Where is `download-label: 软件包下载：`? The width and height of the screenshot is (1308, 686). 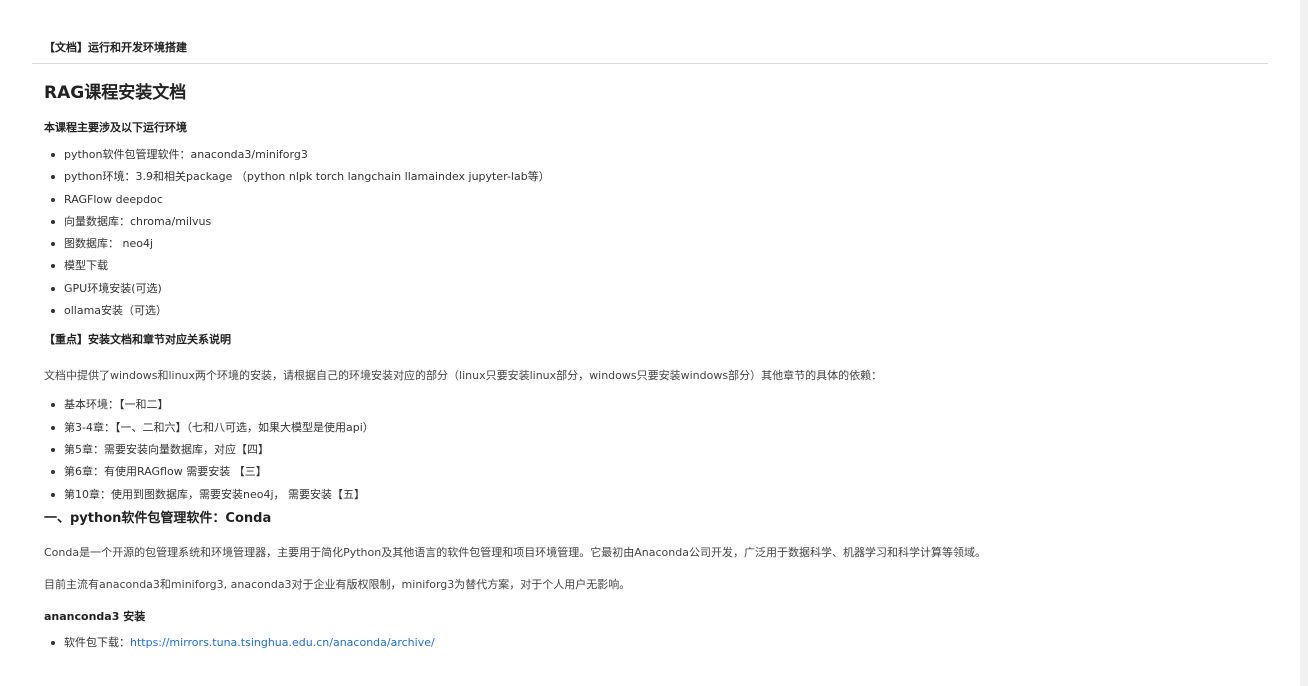 download-label: 软件包下载： is located at coordinates (97, 642).